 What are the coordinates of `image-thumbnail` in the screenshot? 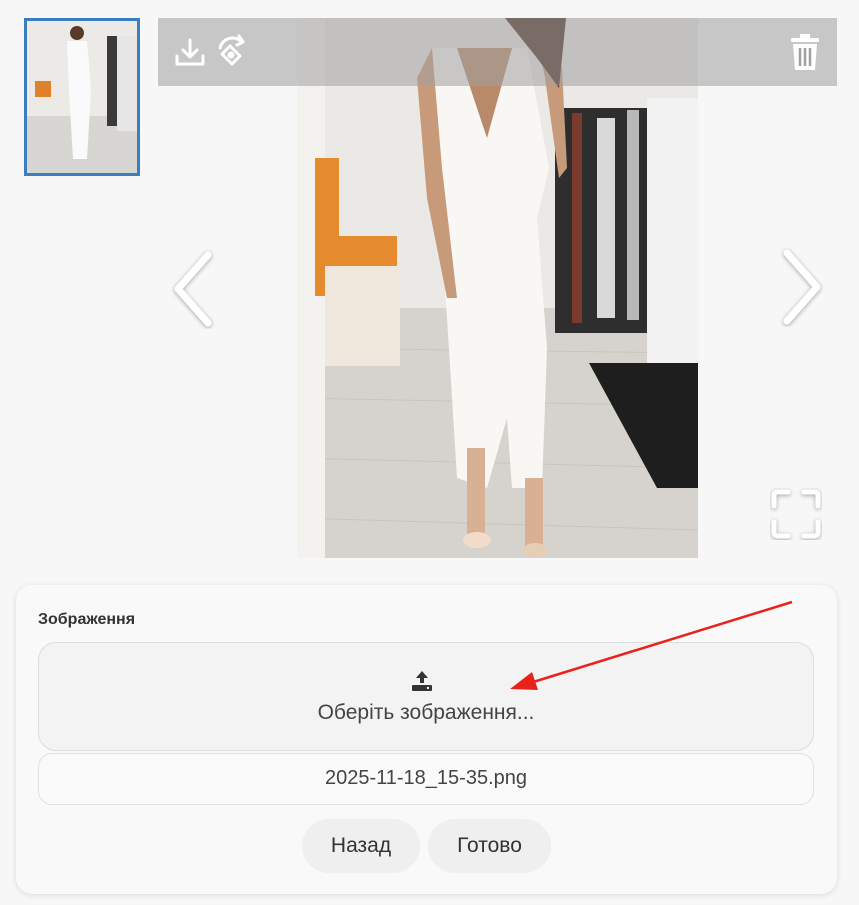 It's located at (82, 97).